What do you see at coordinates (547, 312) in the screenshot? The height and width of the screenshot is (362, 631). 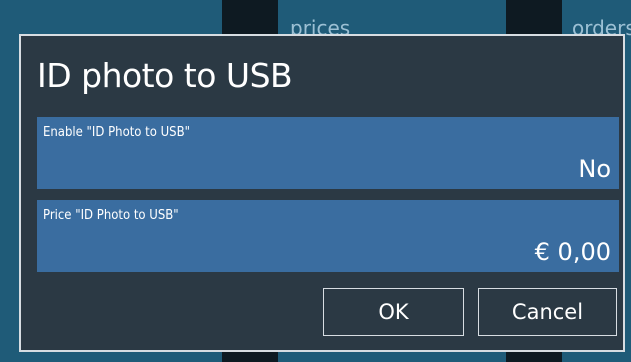 I see `cancel-button: Cancel` at bounding box center [547, 312].